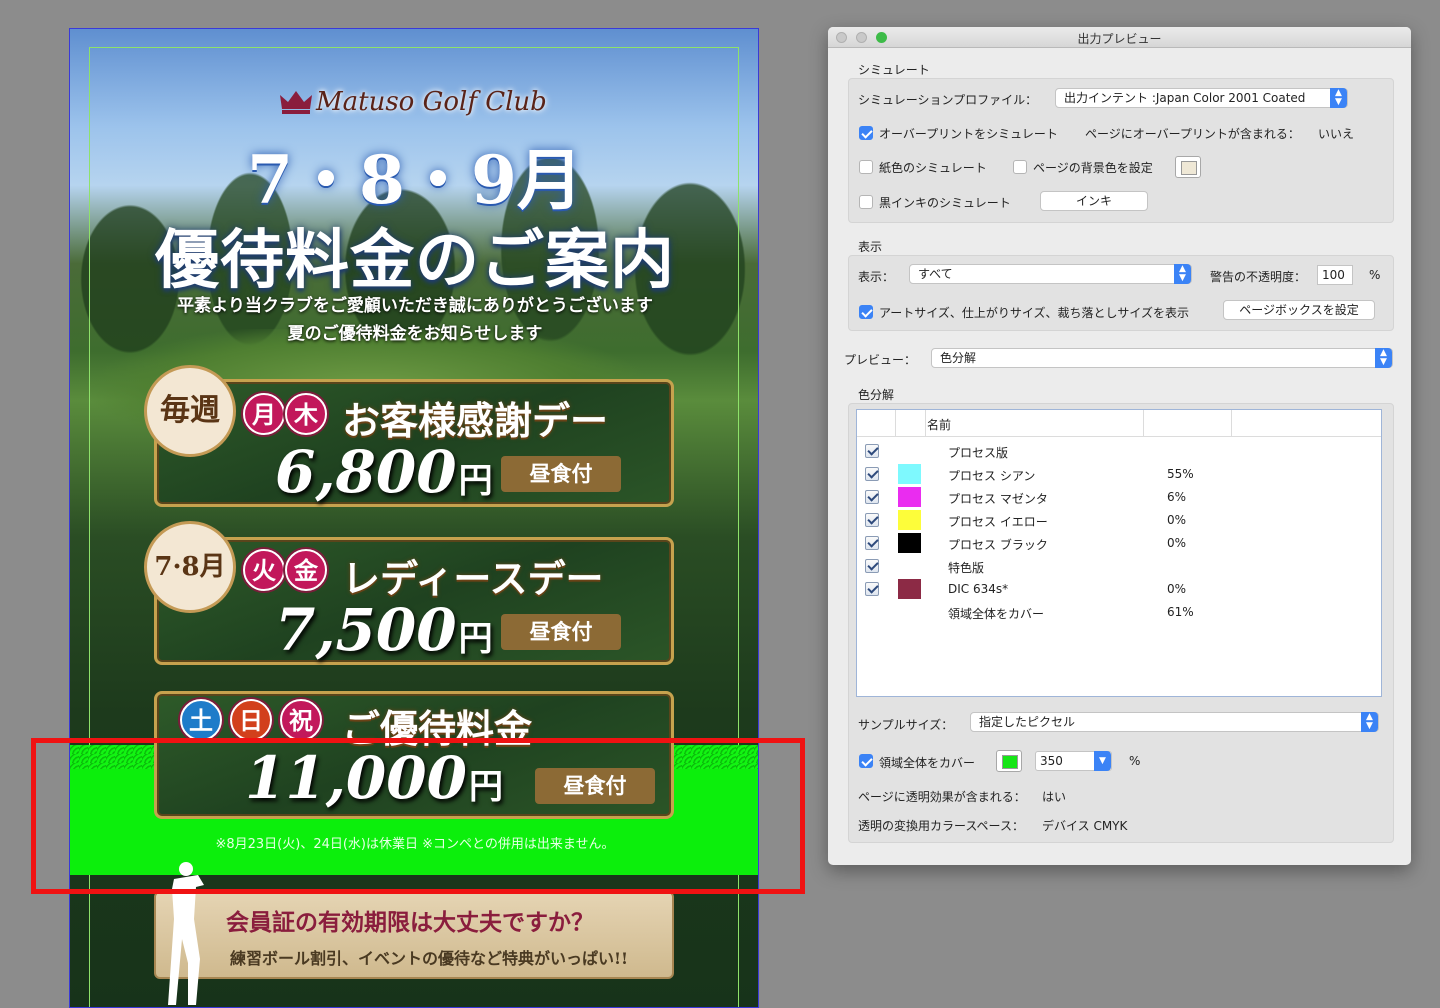 Image resolution: width=1440 pixels, height=1008 pixels. What do you see at coordinates (264, 570) in the screenshot?
I see `day-tuesday-badge: 火` at bounding box center [264, 570].